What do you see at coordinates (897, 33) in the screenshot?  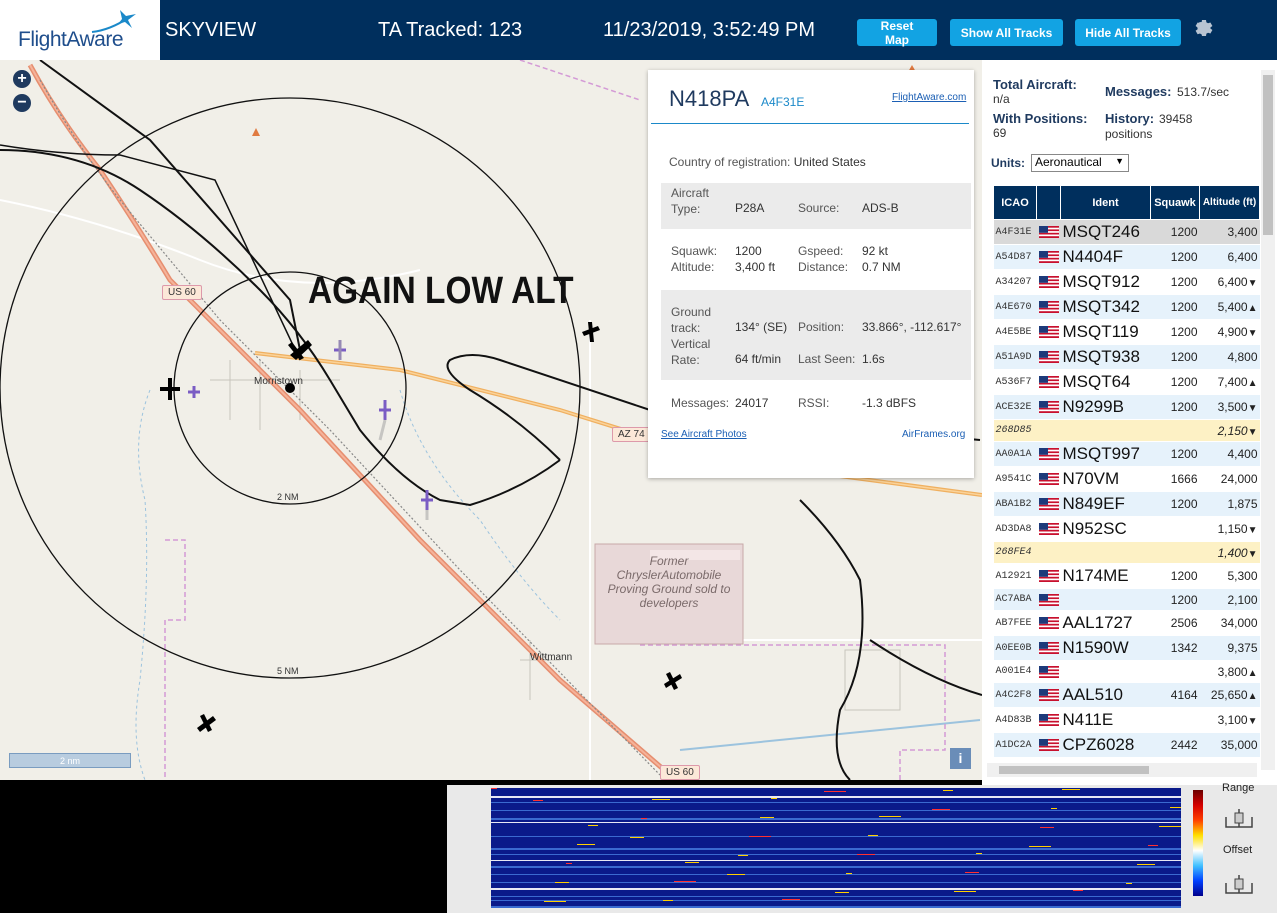 I see `reset-map-button: Reset Map` at bounding box center [897, 33].